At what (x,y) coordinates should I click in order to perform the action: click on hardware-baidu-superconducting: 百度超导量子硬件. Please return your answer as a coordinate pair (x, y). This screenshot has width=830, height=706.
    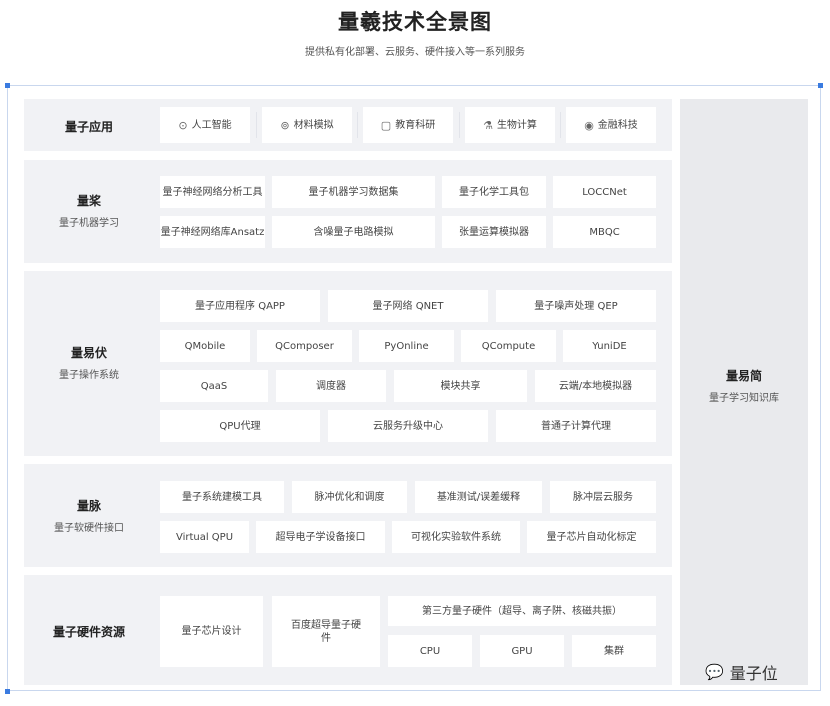
    Looking at the image, I should click on (326, 631).